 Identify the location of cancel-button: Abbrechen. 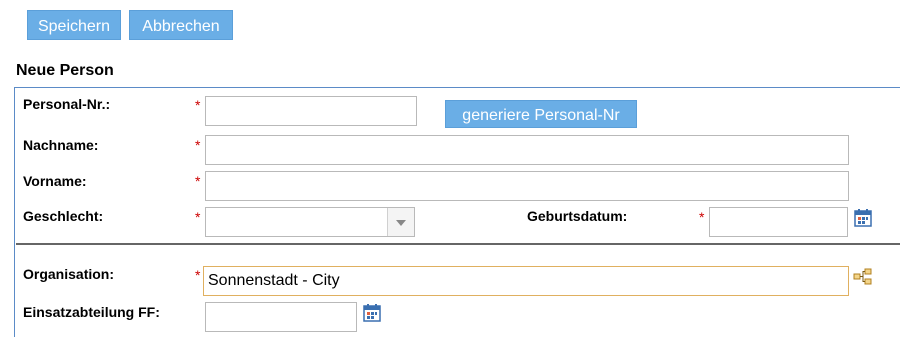
(181, 25).